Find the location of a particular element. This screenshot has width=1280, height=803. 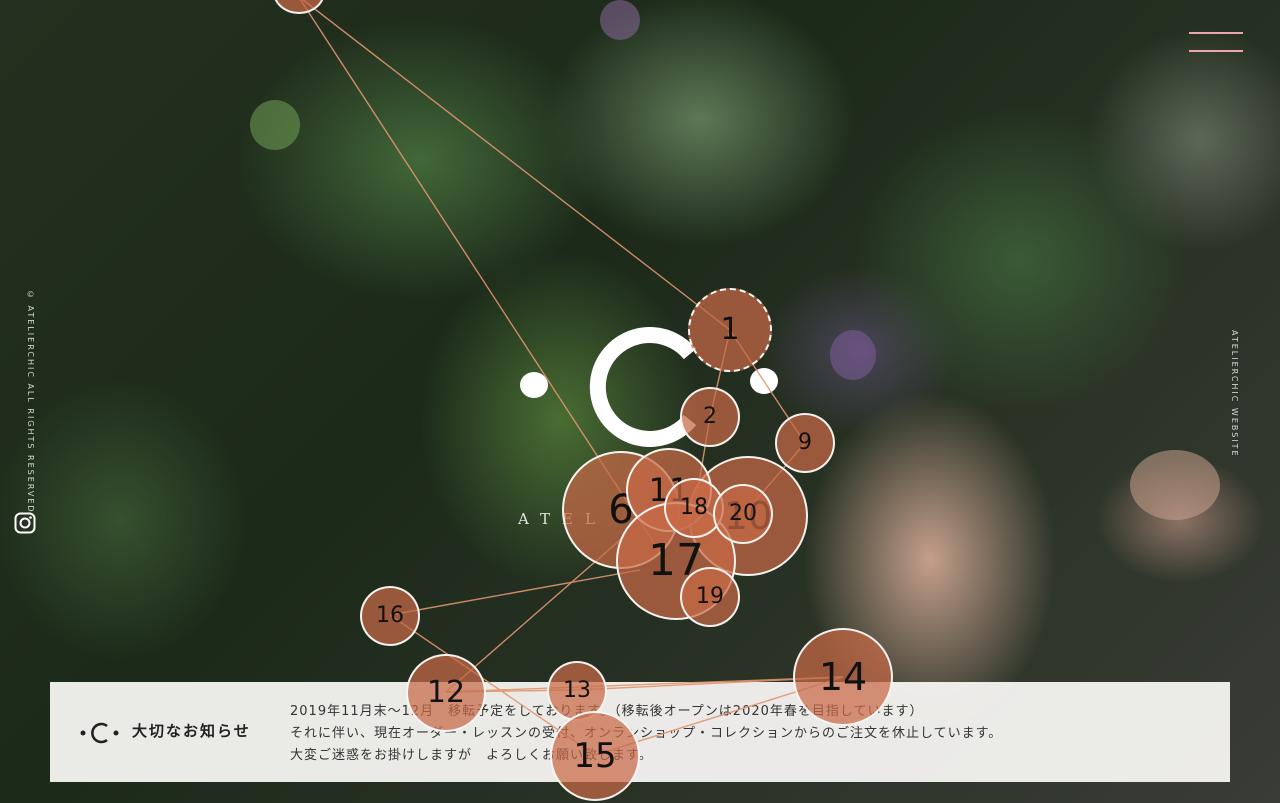

atelierchic-logo-small is located at coordinates (99, 733).